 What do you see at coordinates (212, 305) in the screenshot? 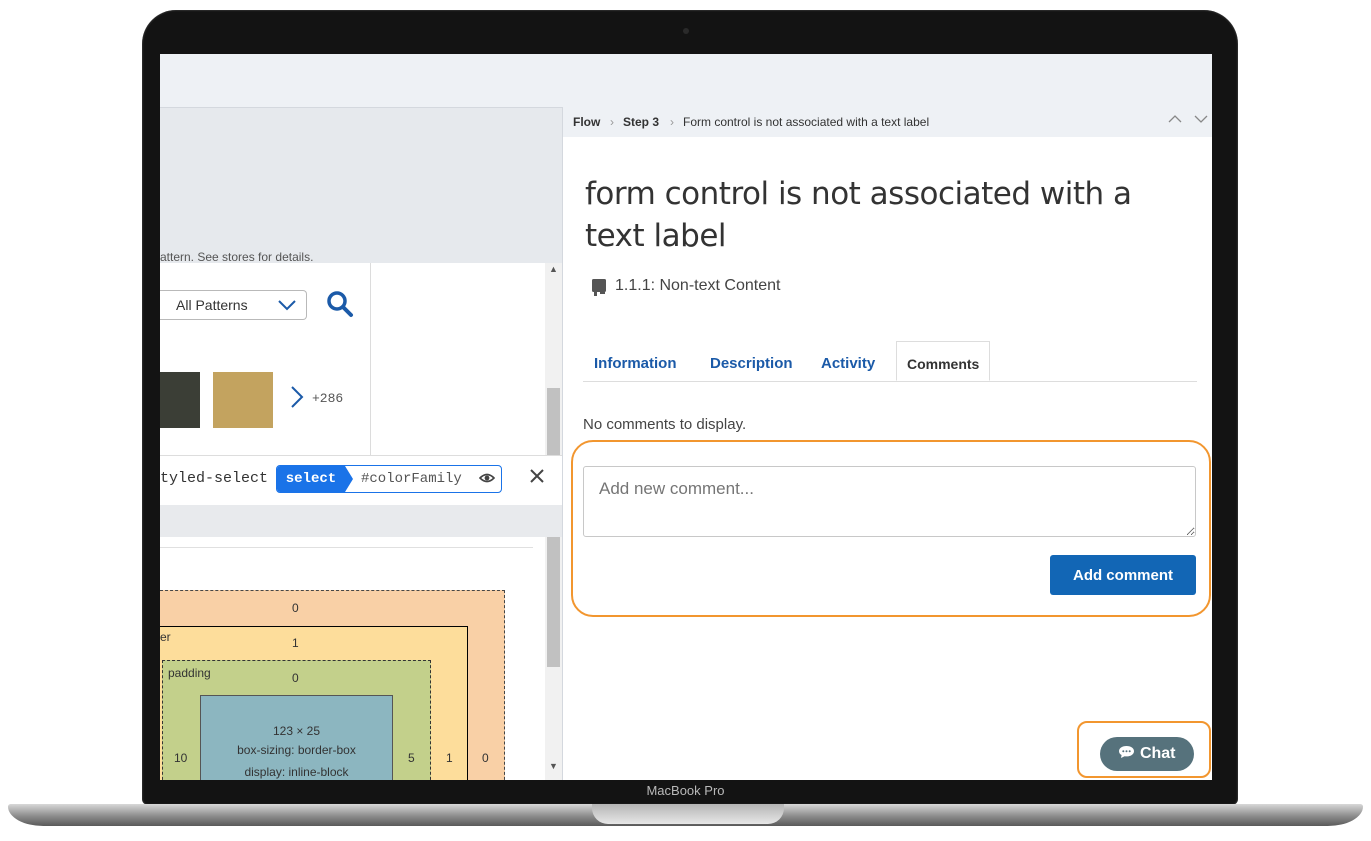
I see `pattern-select-value: All Patterns` at bounding box center [212, 305].